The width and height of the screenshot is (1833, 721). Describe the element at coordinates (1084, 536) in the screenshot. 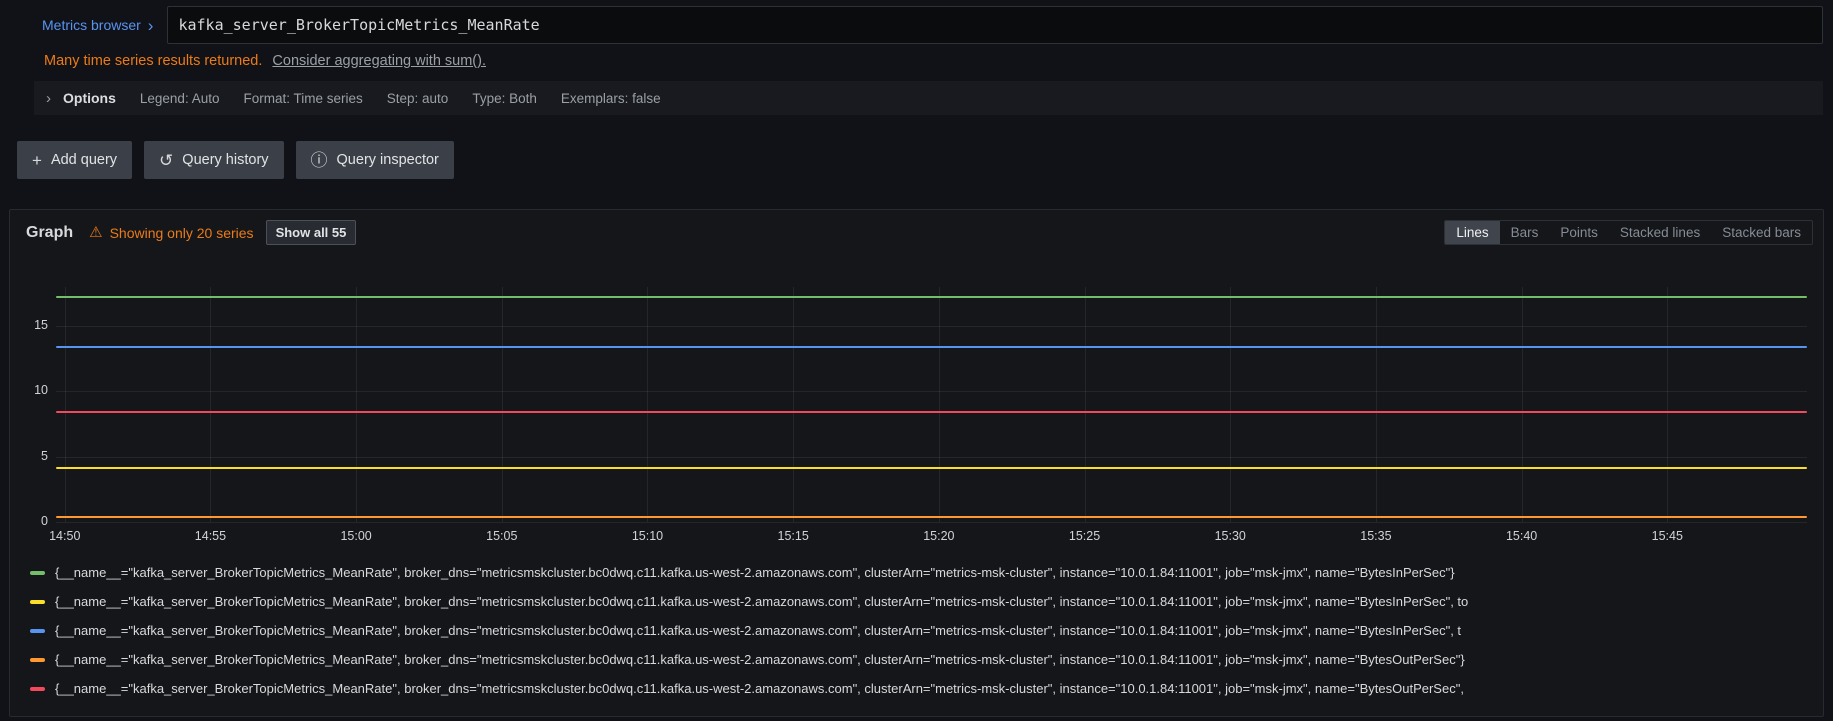

I see `x-tick-label: 15:25` at that location.